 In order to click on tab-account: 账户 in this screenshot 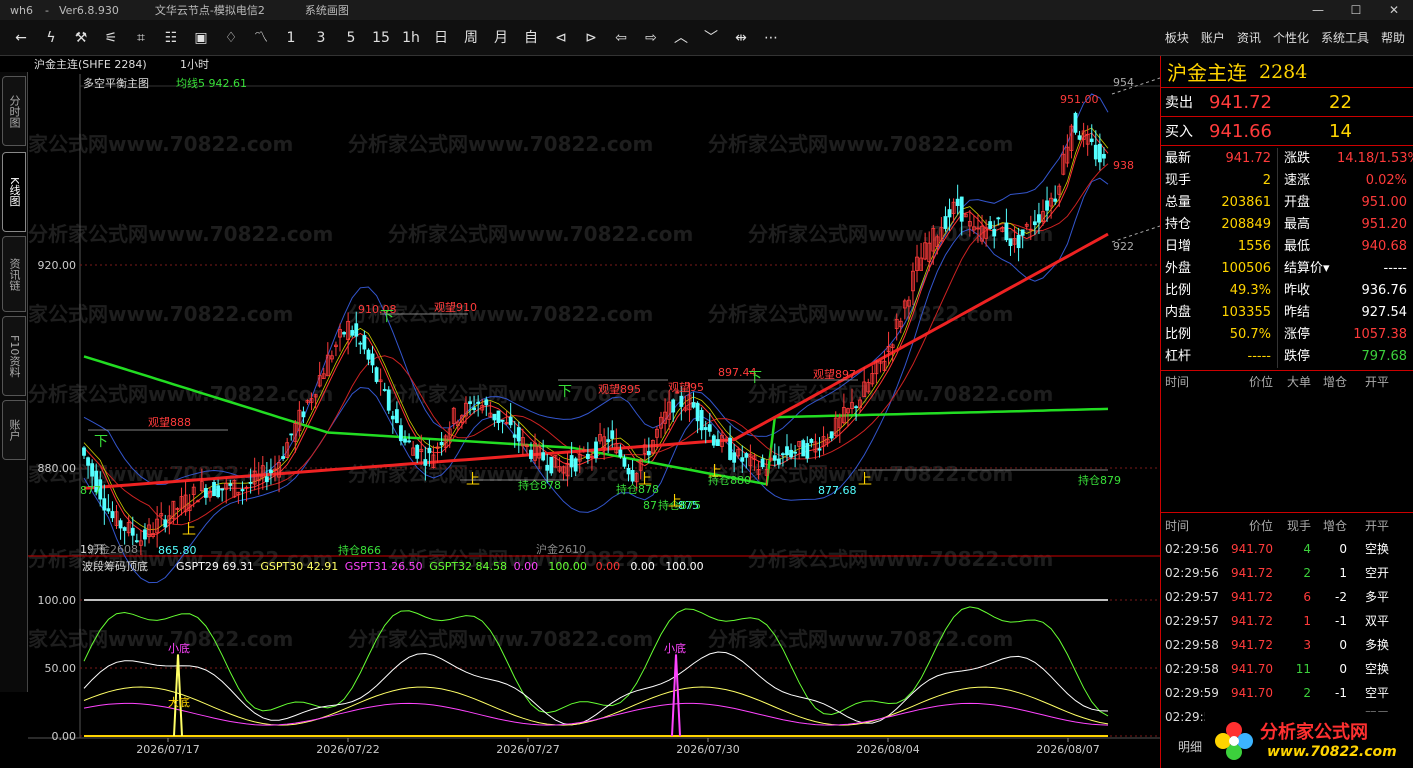, I will do `click(14, 430)`.